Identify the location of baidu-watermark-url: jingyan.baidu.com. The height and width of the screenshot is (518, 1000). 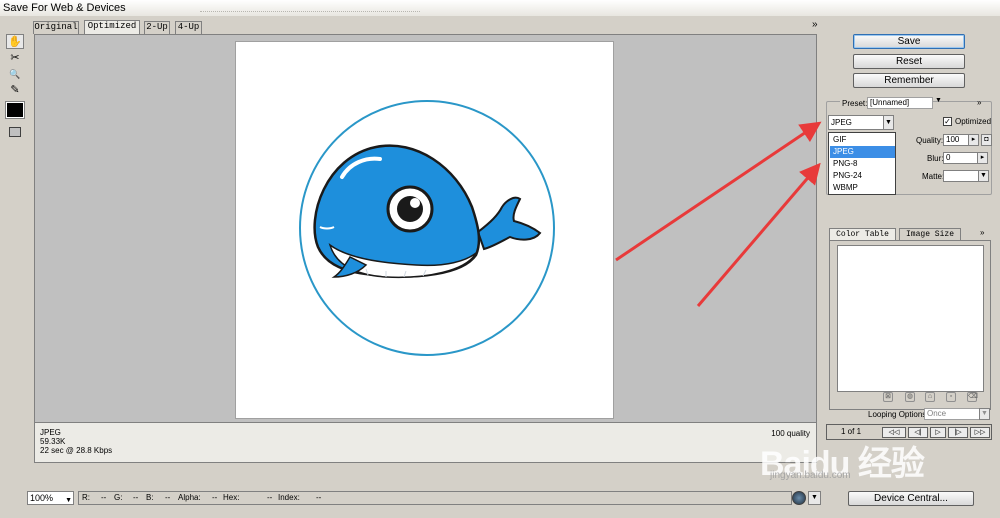
(810, 475).